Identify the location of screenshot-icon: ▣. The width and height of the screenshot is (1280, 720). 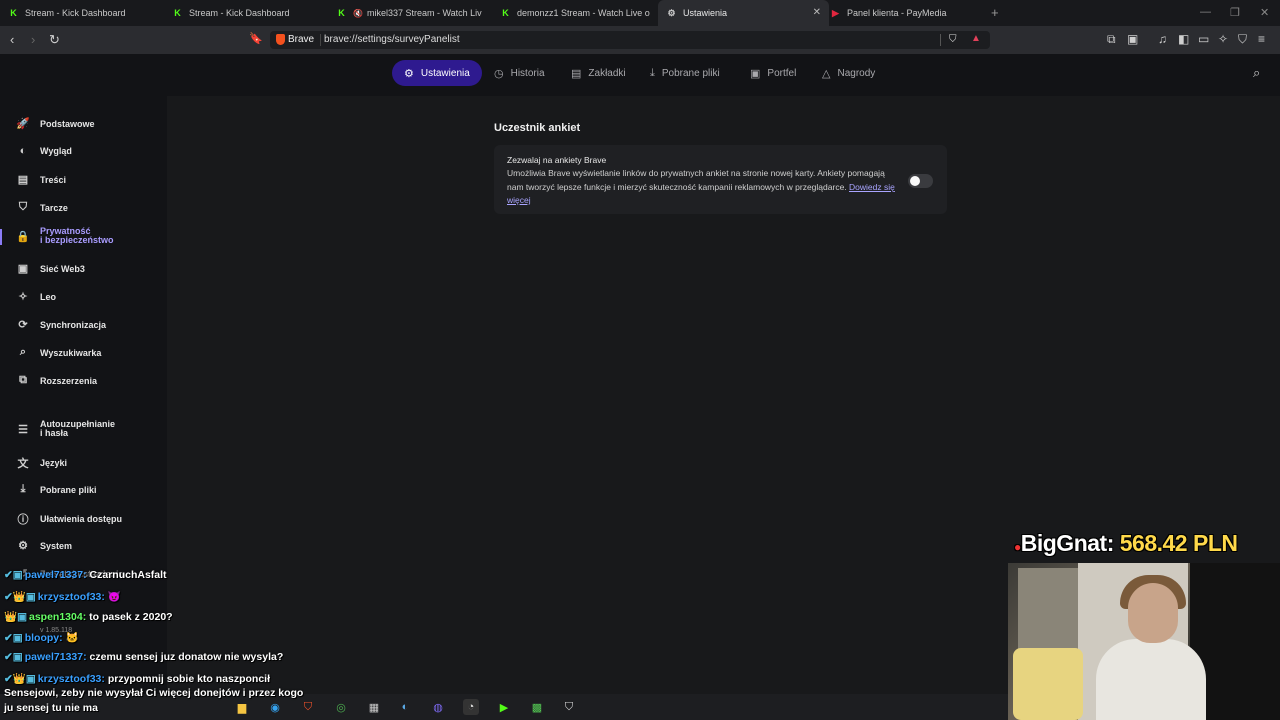
(1132, 39).